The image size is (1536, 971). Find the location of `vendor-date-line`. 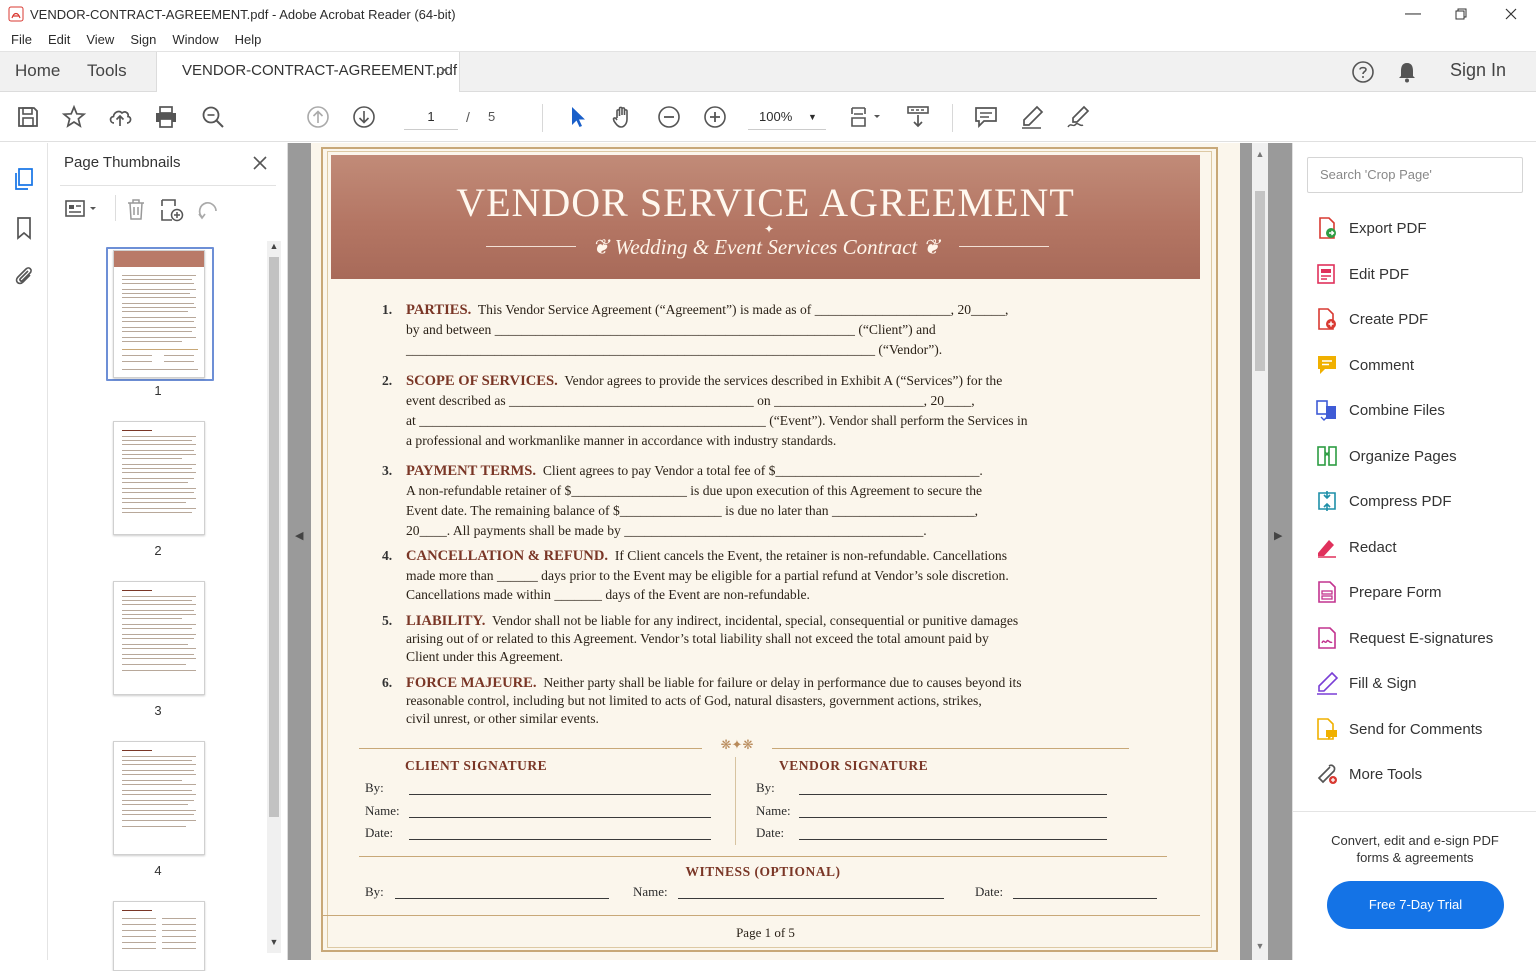

vendor-date-line is located at coordinates (953, 839).